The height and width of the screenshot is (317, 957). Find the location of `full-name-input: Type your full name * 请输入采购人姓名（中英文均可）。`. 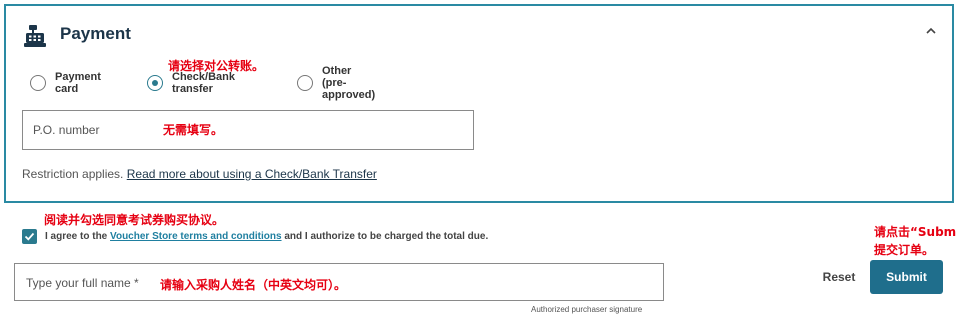

full-name-input: Type your full name * 请输入采购人姓名（中英文均可）。 is located at coordinates (339, 282).